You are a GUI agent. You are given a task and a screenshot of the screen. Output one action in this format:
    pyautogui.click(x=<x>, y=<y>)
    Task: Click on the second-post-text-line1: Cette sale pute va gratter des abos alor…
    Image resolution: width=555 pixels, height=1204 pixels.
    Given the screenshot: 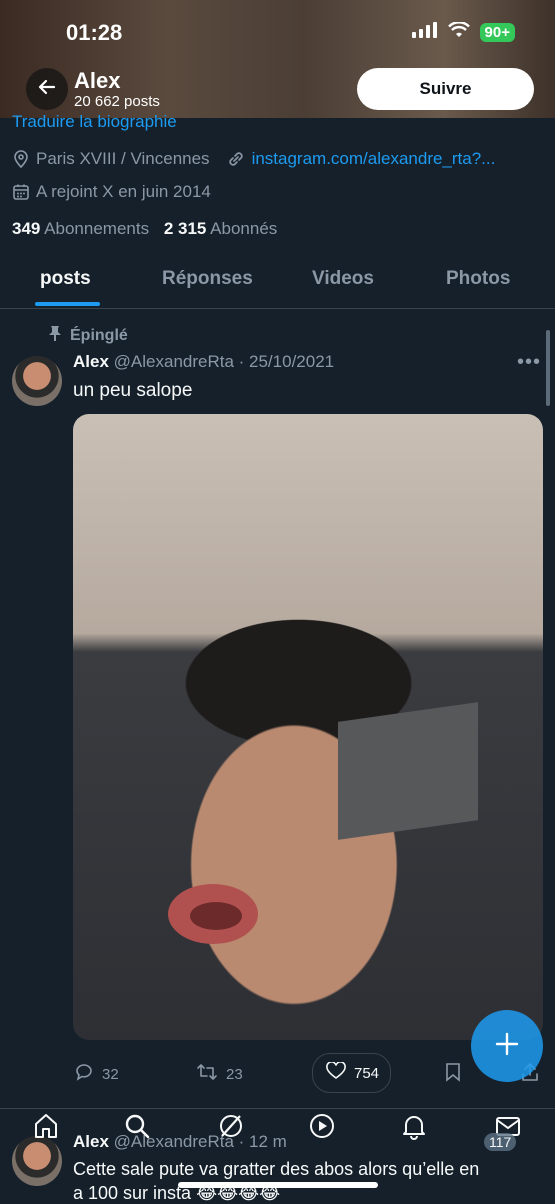 What is the action you would take?
    pyautogui.click(x=276, y=1169)
    